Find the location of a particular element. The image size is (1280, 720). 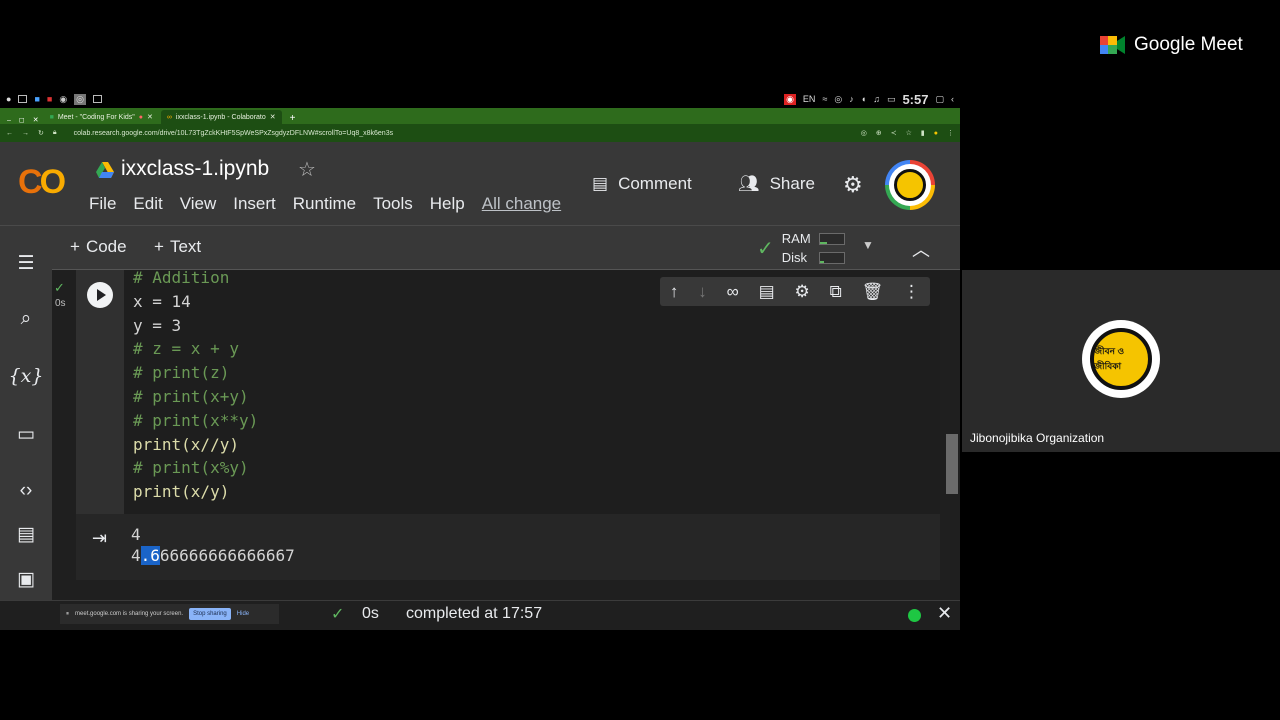

app-icon: ◉ is located at coordinates (63, 99).